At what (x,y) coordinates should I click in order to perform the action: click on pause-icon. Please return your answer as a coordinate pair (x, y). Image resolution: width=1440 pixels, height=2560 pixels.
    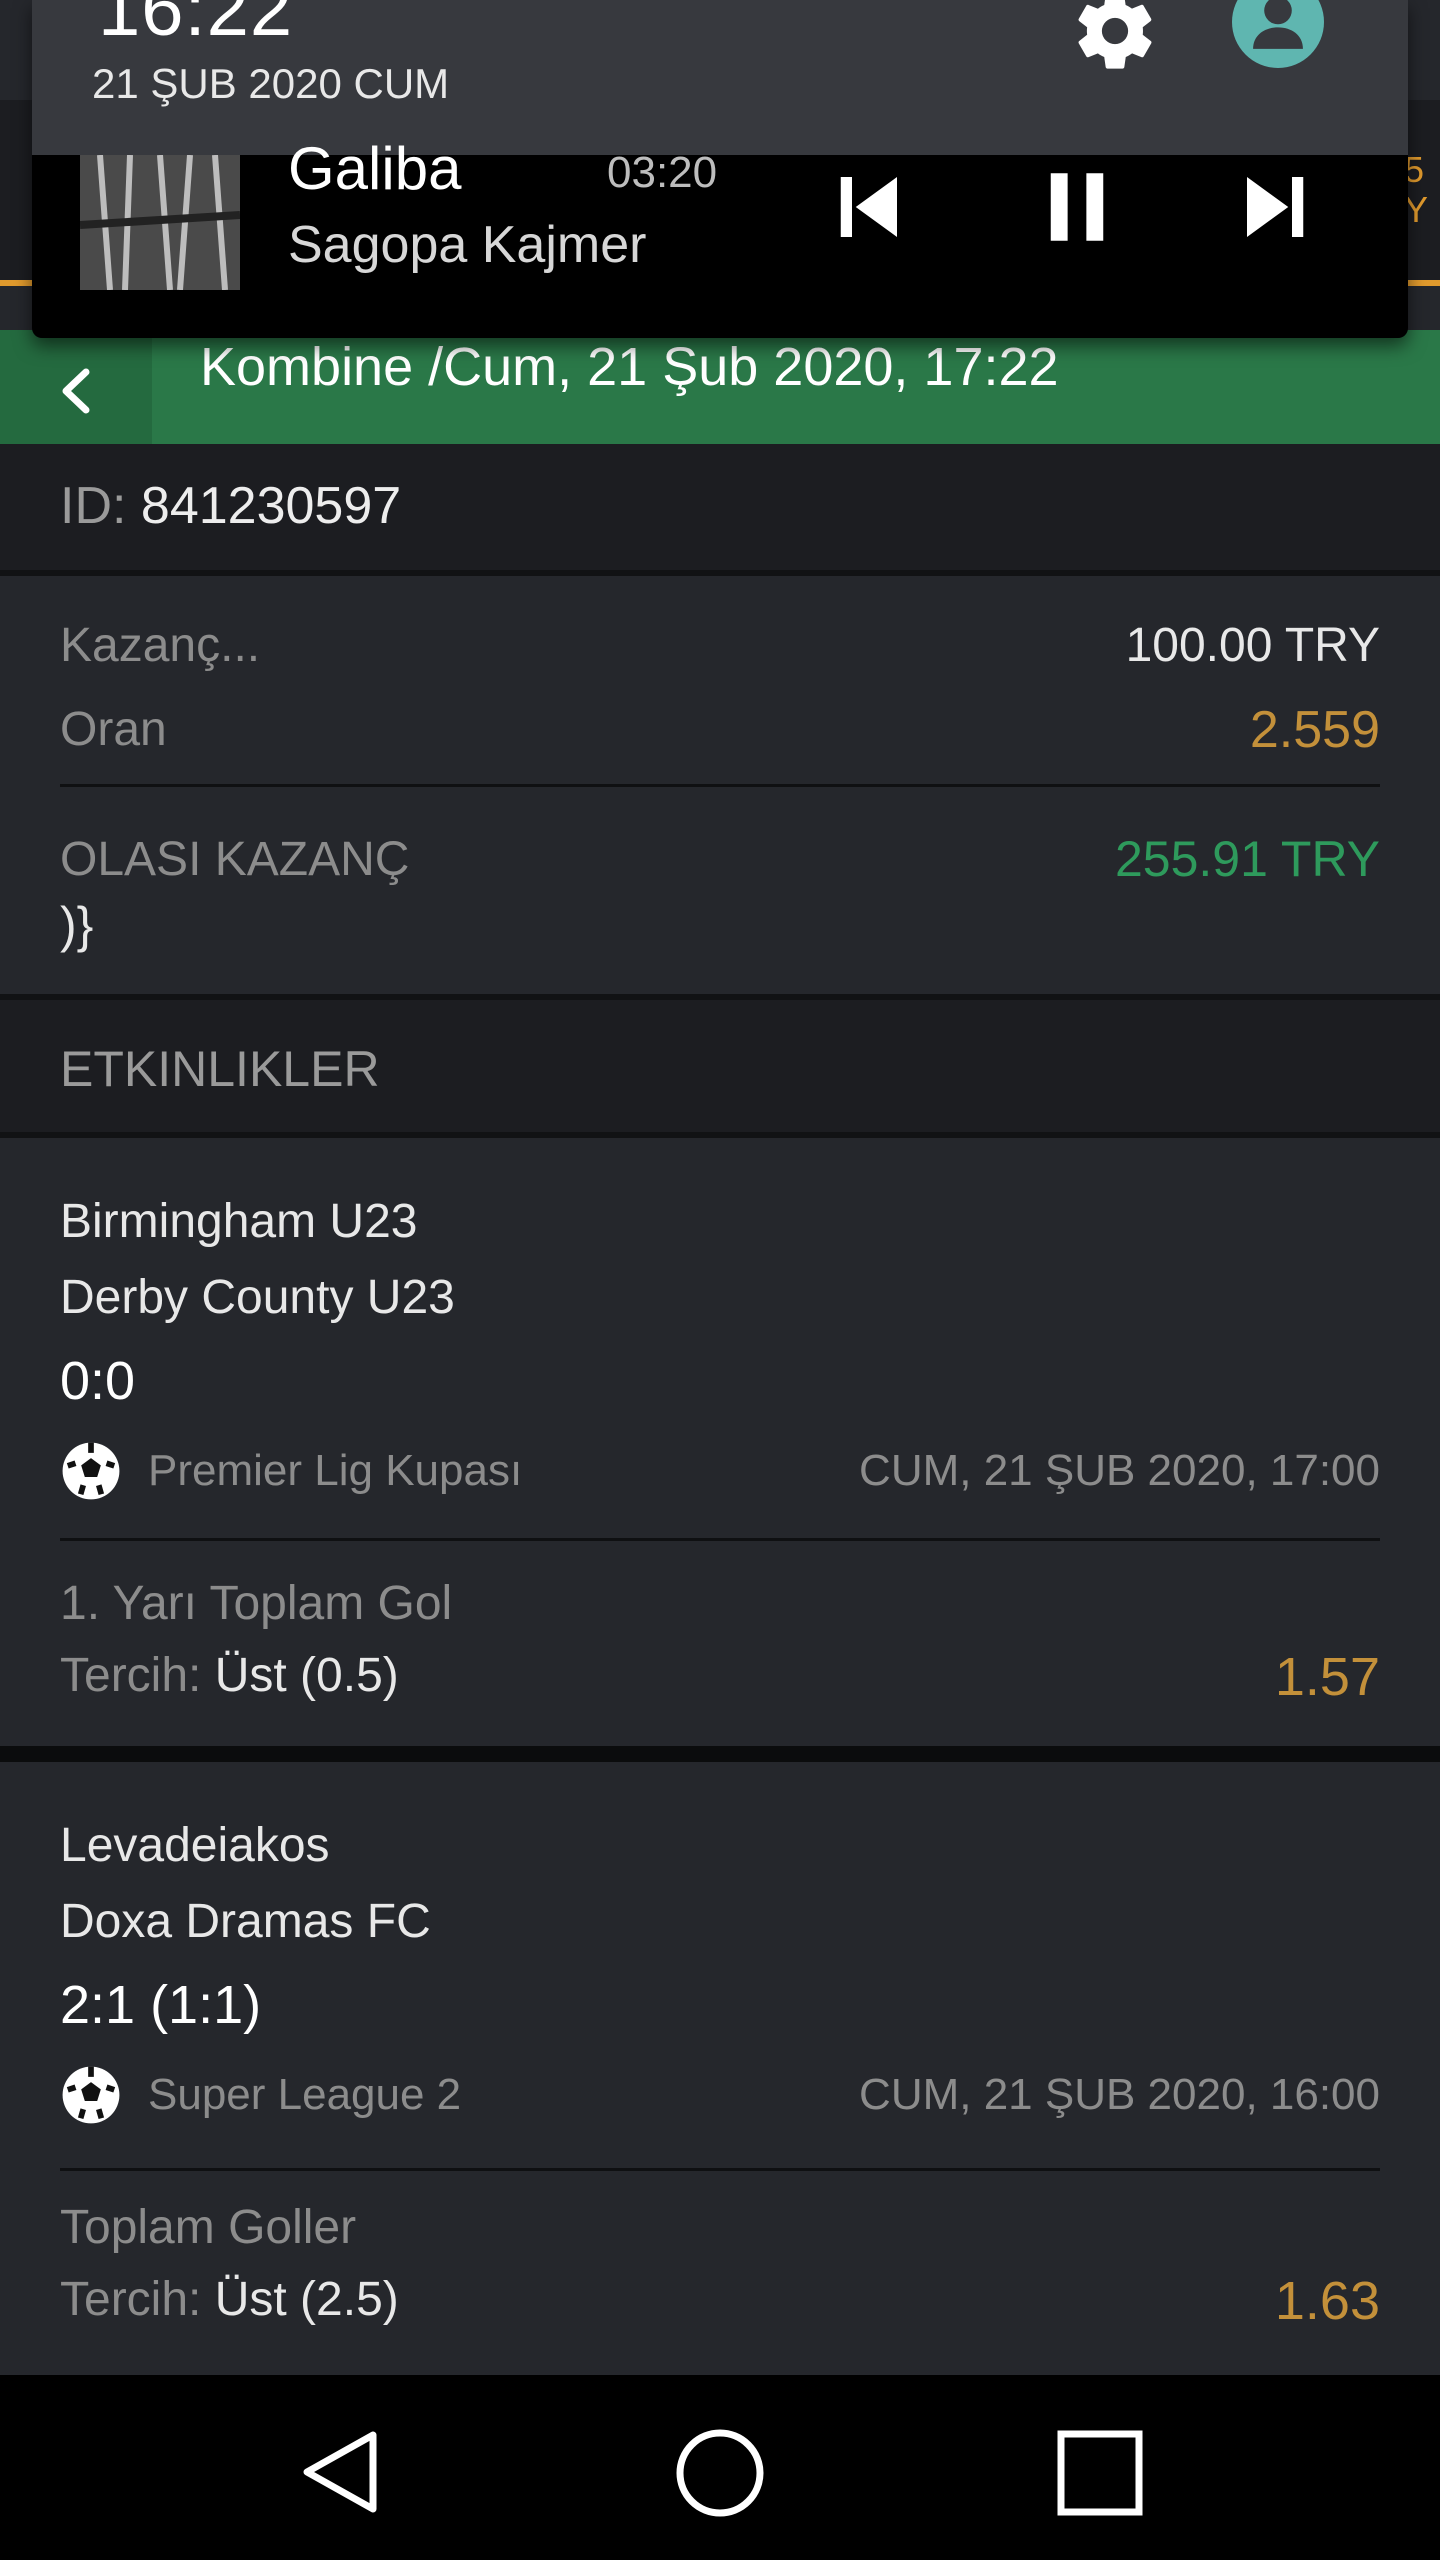
    Looking at the image, I should click on (1077, 207).